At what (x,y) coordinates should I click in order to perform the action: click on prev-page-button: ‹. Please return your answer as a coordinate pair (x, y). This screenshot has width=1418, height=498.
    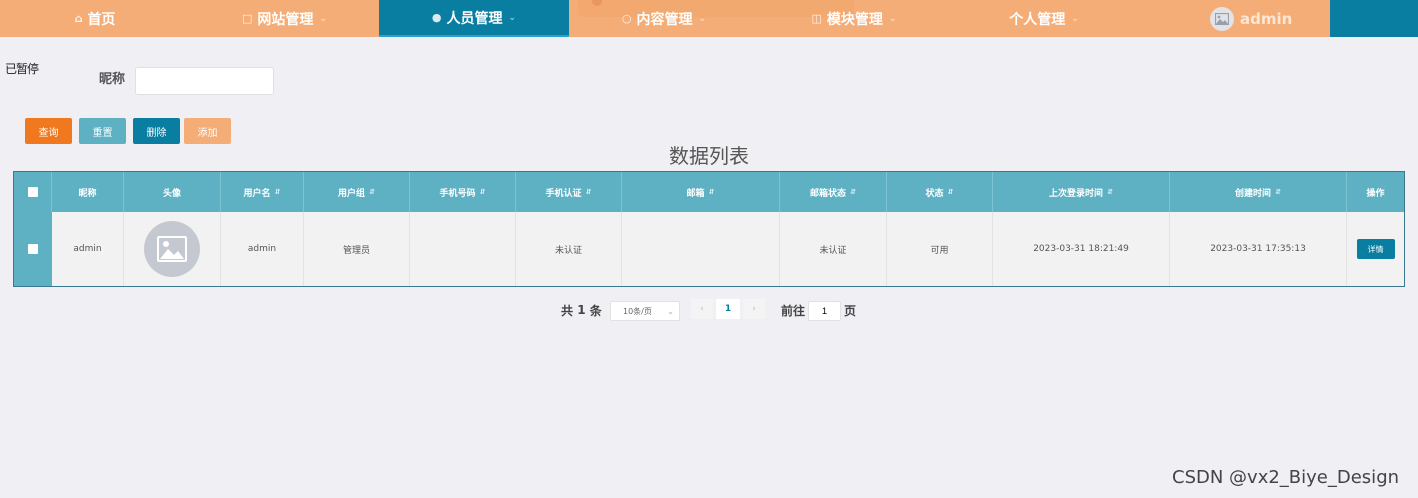
    Looking at the image, I should click on (702, 309).